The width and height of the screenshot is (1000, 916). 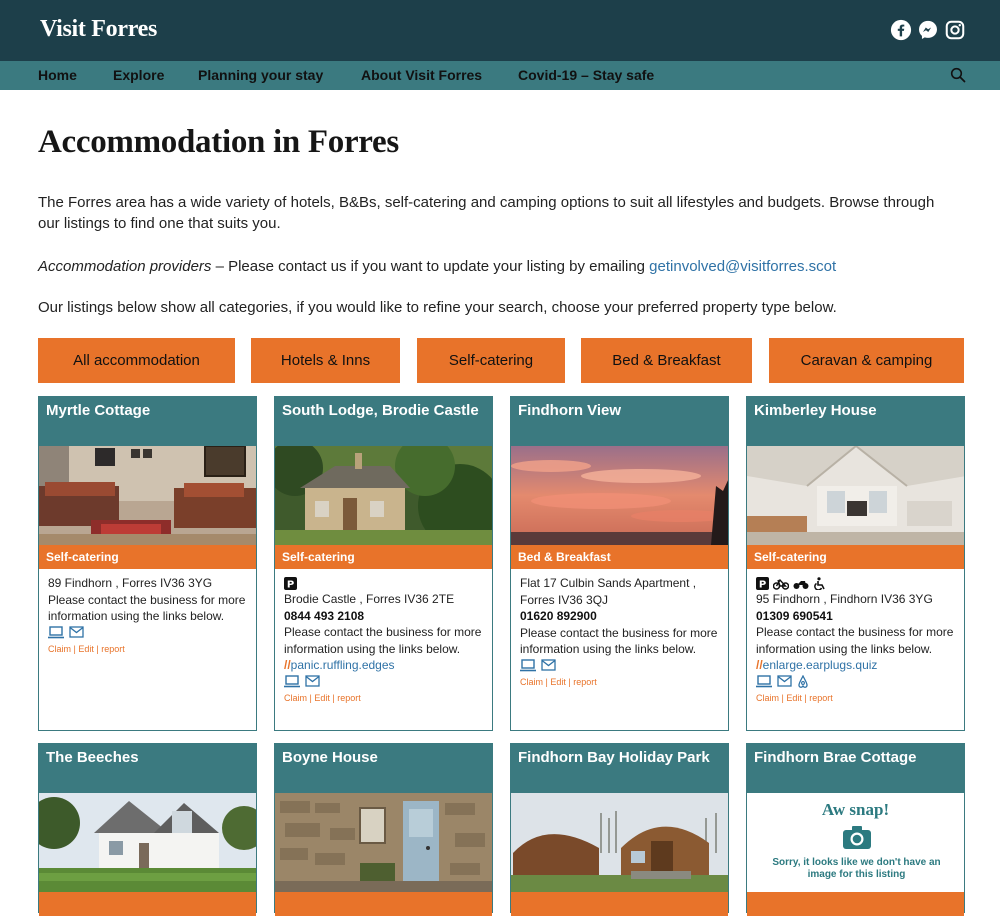 What do you see at coordinates (666, 360) in the screenshot?
I see `filter-bnb-button: Bed & Breakfast` at bounding box center [666, 360].